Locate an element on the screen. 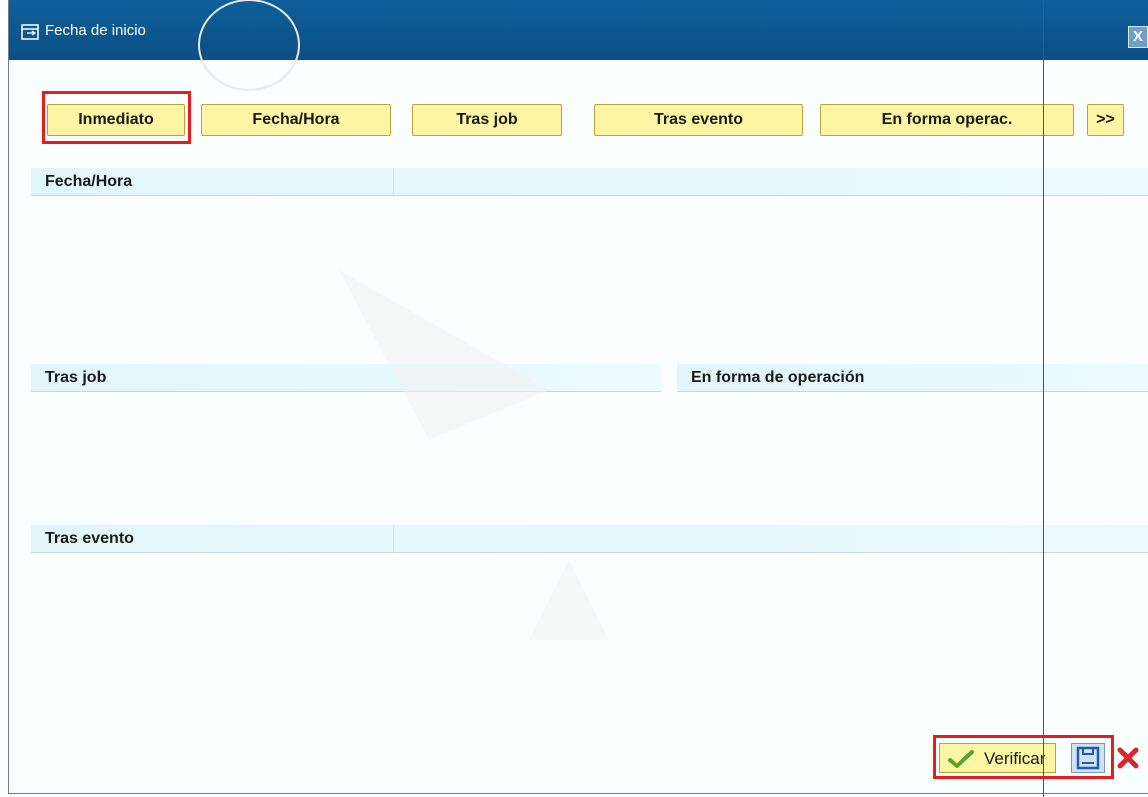 The image size is (1148, 797). tab-tras-evento: Tras evento is located at coordinates (698, 120).